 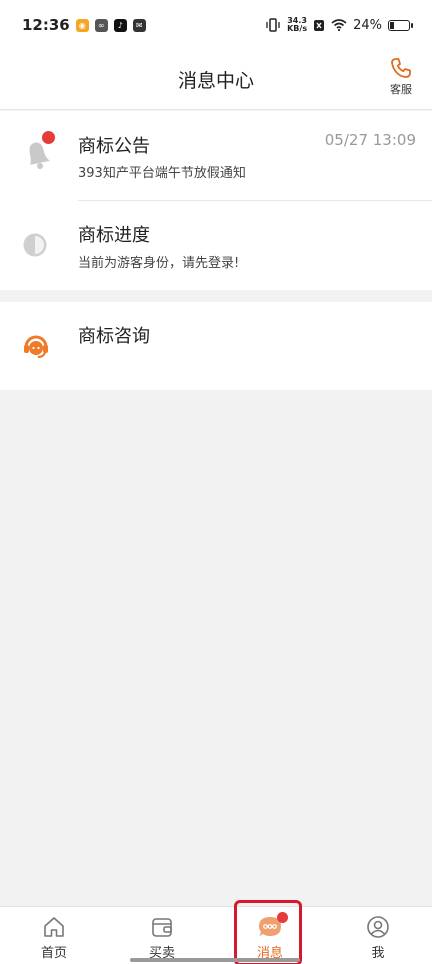 I want to click on progress-title: 商标进度, so click(x=114, y=235).